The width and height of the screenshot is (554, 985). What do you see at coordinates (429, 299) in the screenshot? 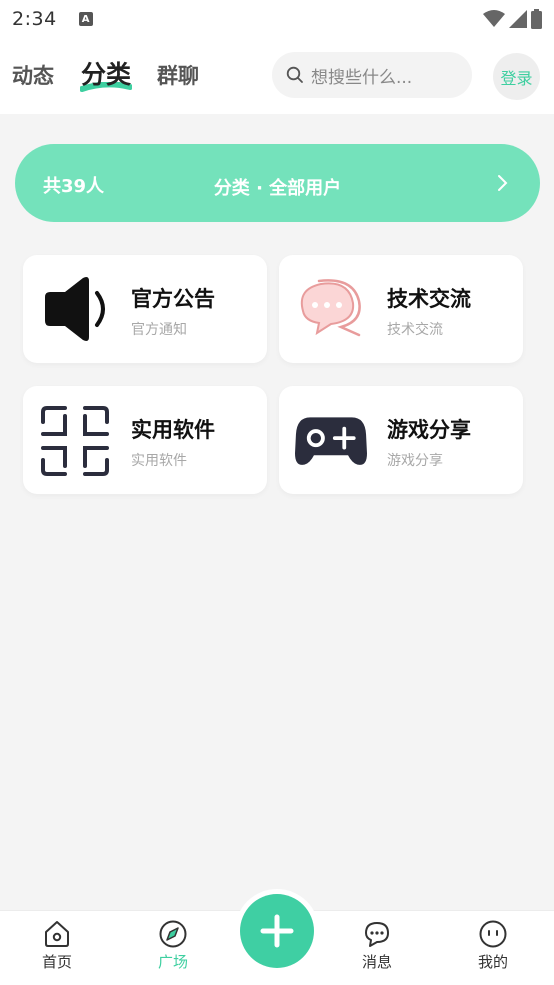
I see `category-title: 技术交流` at bounding box center [429, 299].